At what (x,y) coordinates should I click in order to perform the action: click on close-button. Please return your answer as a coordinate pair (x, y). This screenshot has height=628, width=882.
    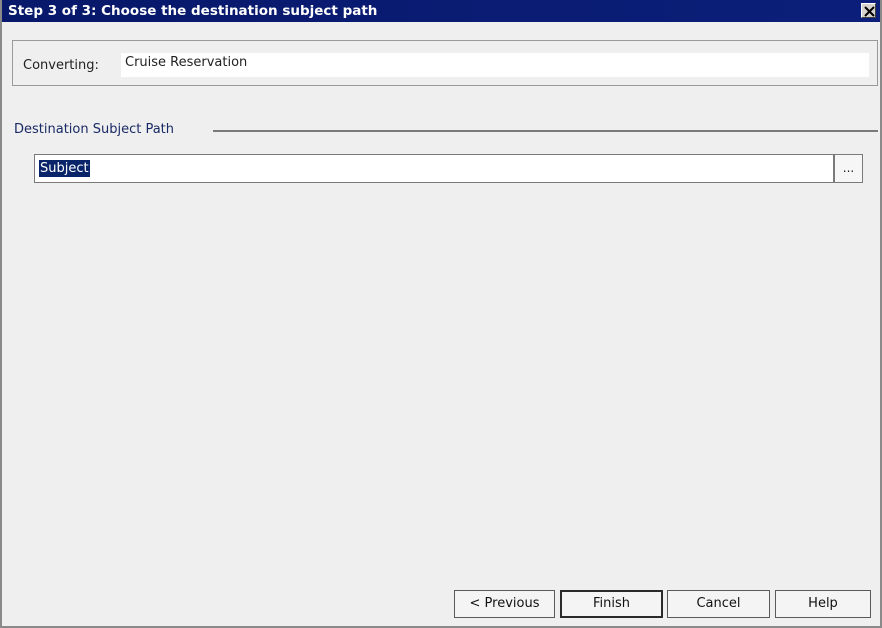
    Looking at the image, I should click on (868, 10).